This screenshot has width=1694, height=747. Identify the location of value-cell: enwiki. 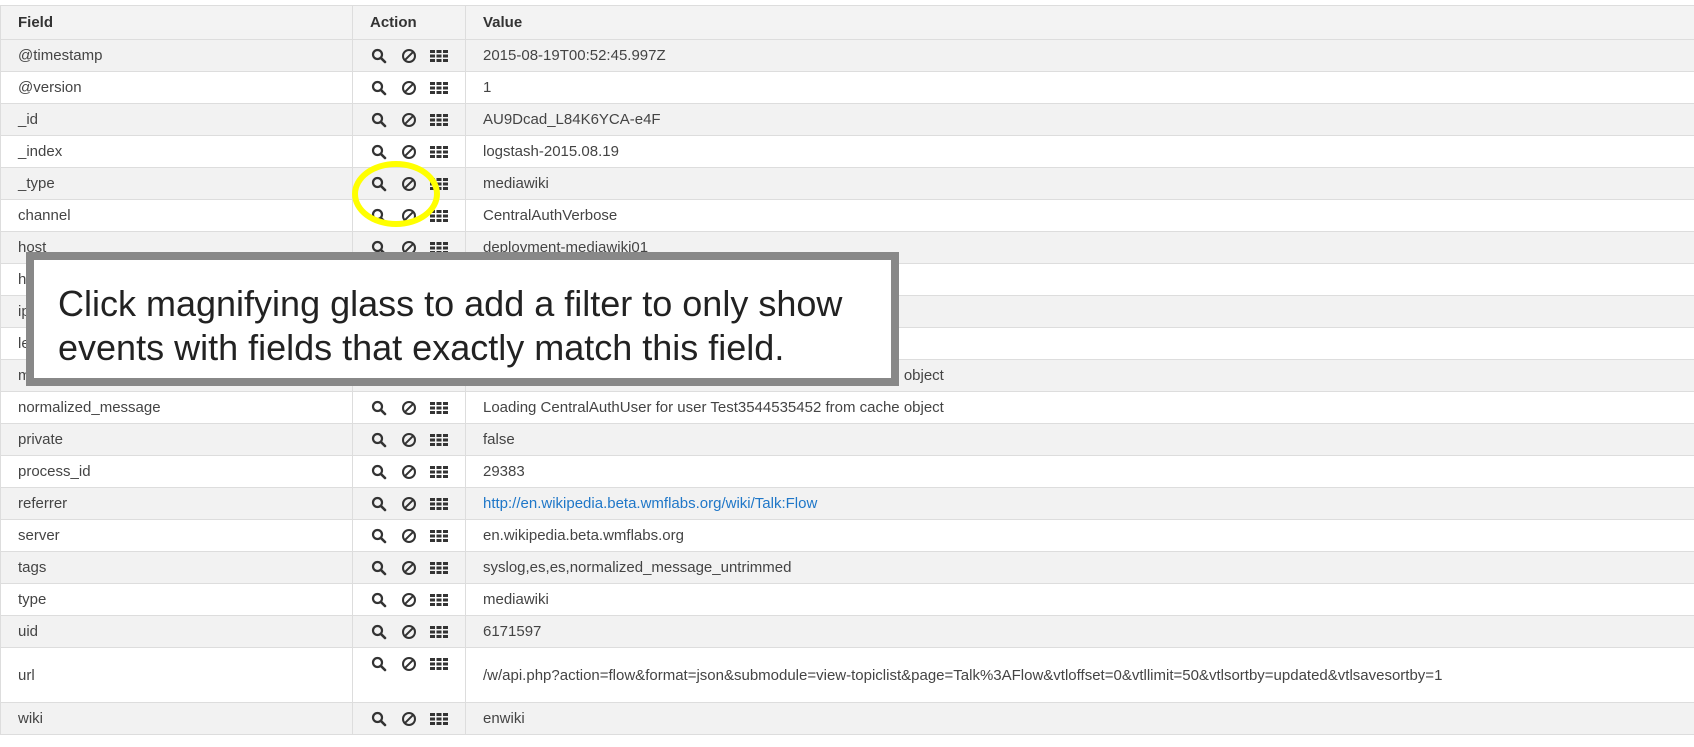
(1079, 718).